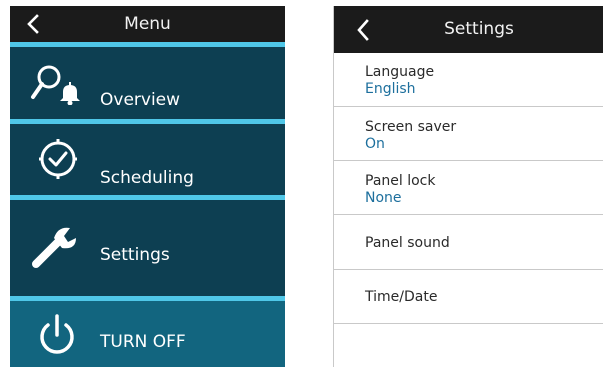 The height and width of the screenshot is (373, 603). What do you see at coordinates (411, 127) in the screenshot?
I see `row-label: Screen saver` at bounding box center [411, 127].